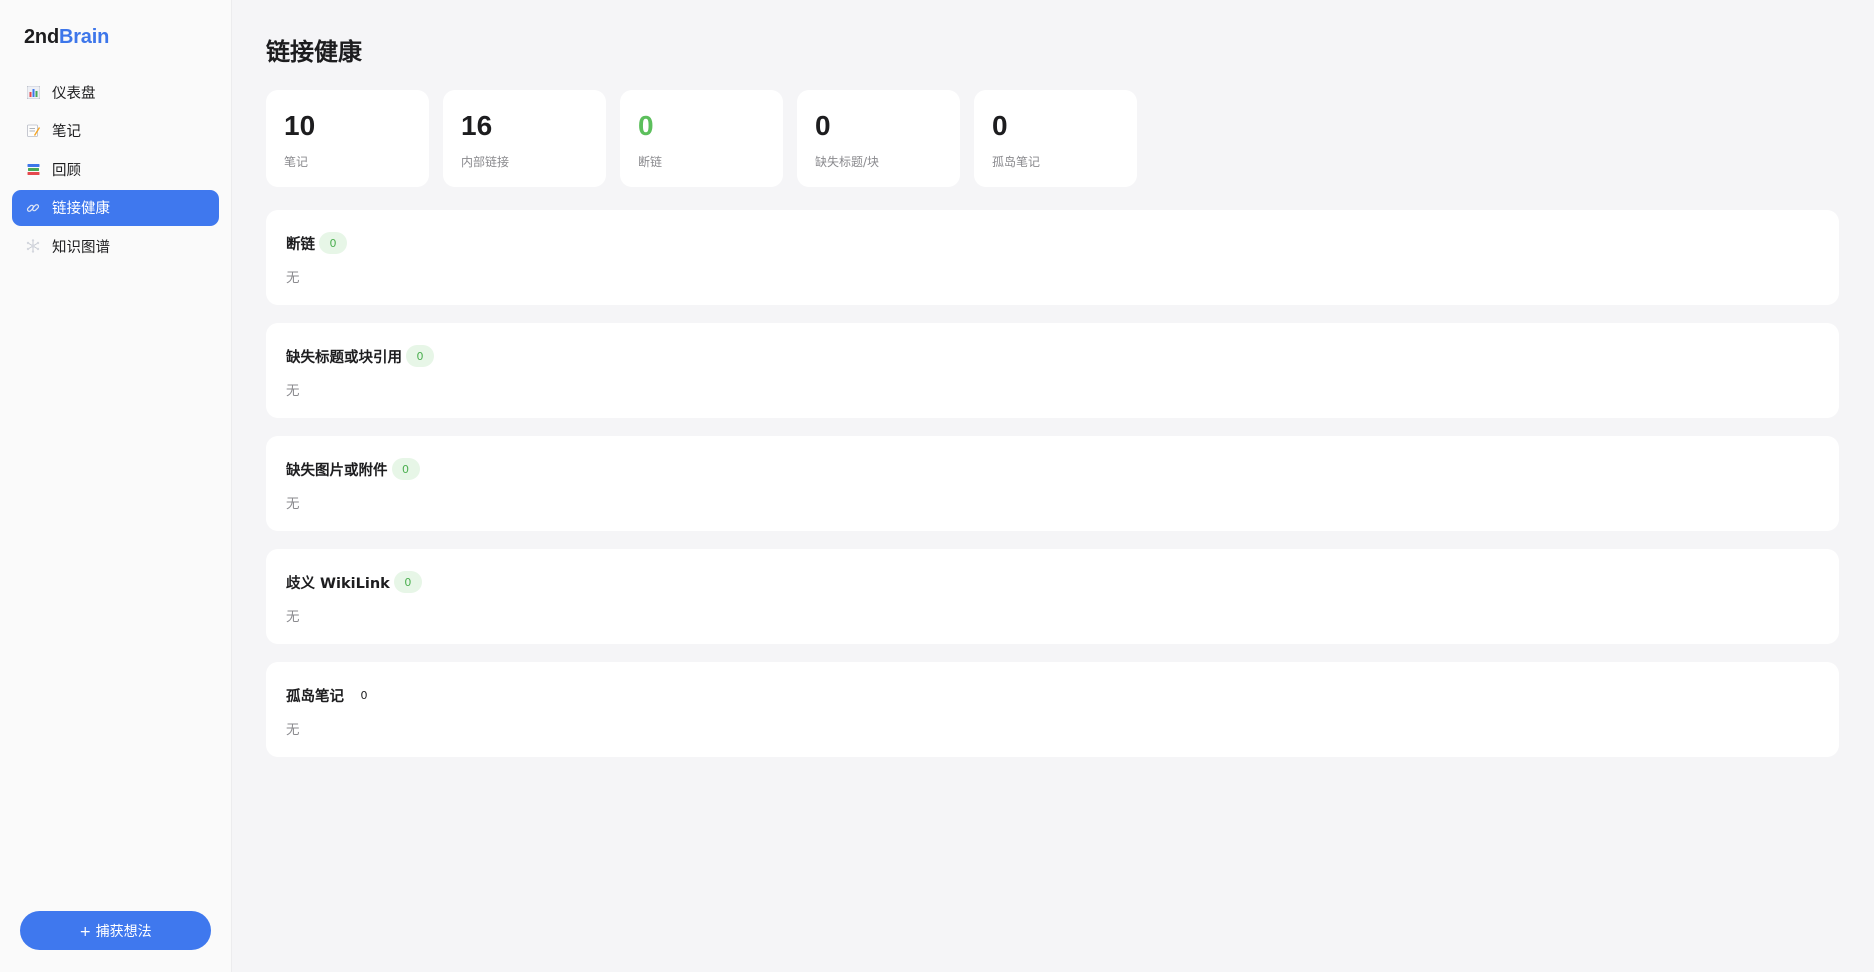 This screenshot has height=972, width=1874. Describe the element at coordinates (1052, 582) in the screenshot. I see `section-header: 歧义 WikiLink 0` at that location.